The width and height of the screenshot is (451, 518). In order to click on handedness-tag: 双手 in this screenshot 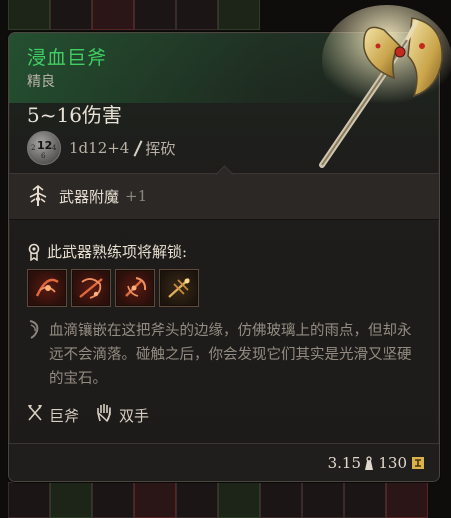, I will do `click(122, 415)`.